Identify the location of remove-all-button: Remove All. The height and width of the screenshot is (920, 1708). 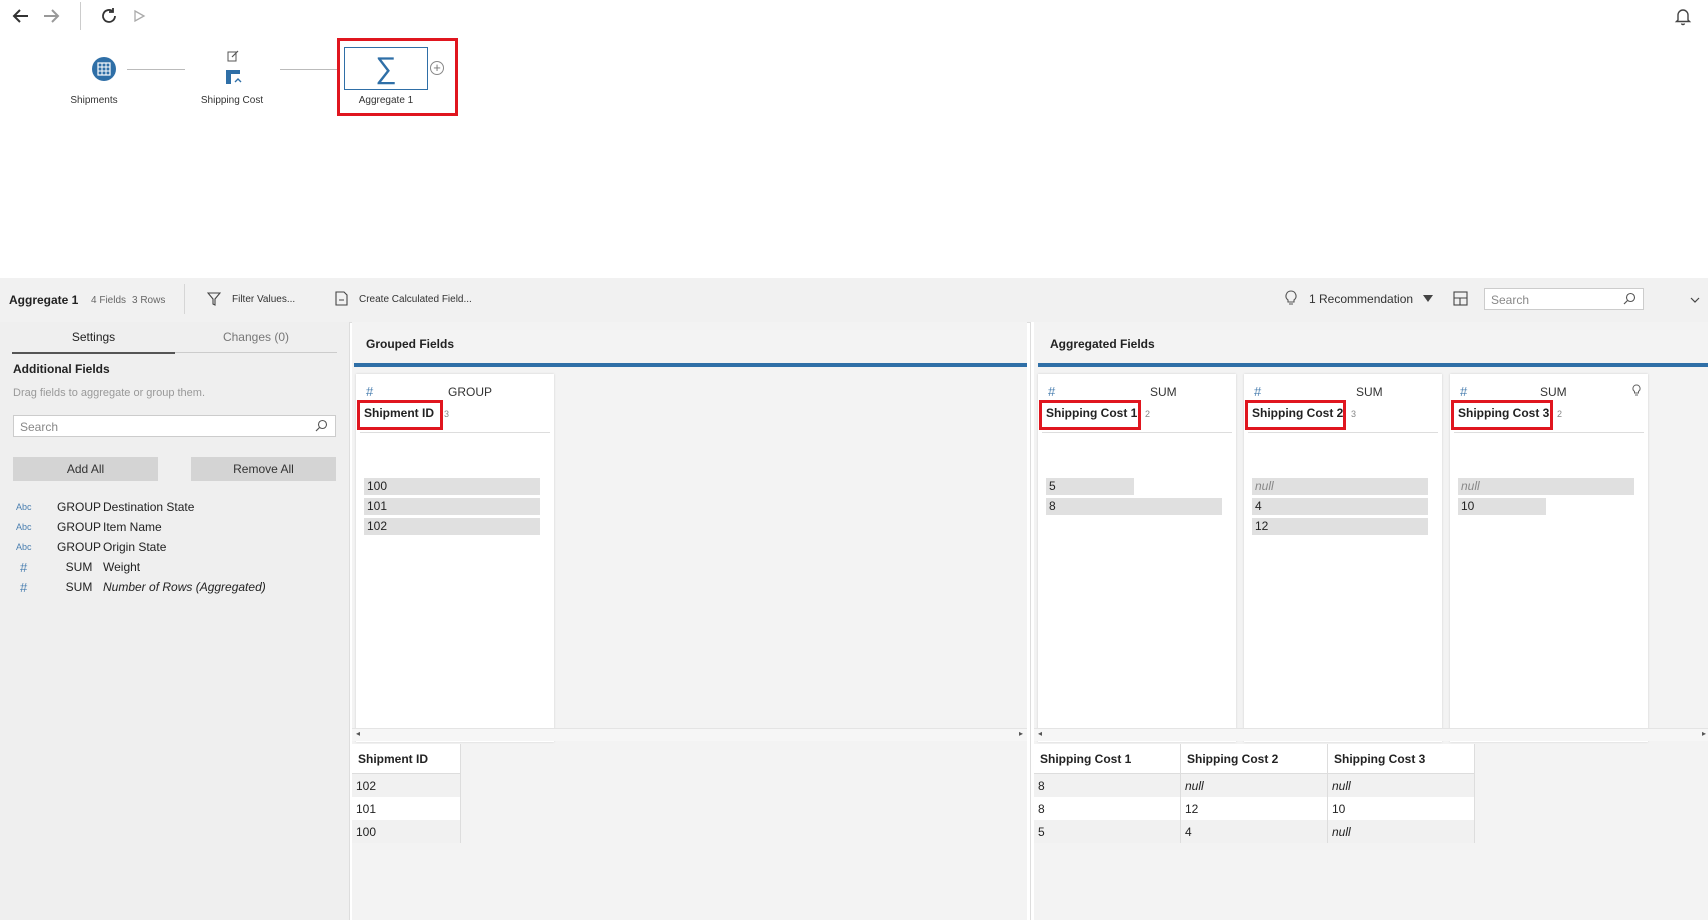
(263, 469).